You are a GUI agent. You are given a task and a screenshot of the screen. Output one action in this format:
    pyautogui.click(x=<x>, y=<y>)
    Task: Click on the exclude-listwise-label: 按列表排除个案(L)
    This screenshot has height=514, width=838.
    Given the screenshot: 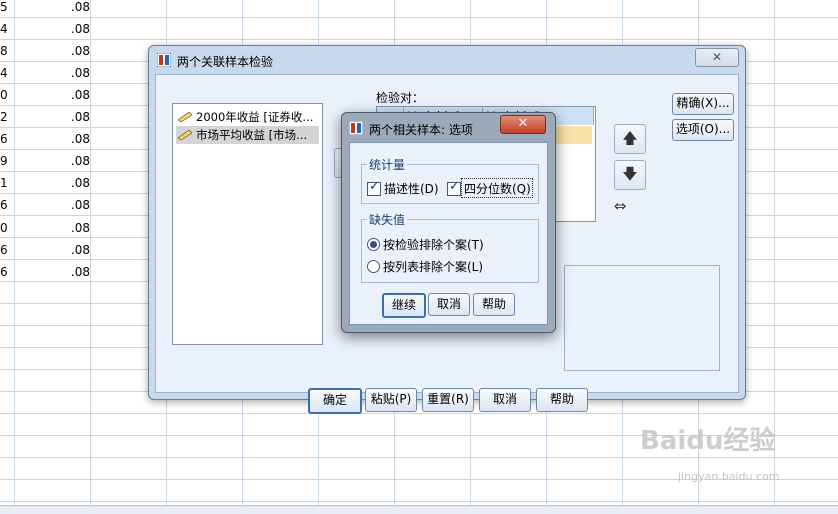 What is the action you would take?
    pyautogui.click(x=433, y=266)
    